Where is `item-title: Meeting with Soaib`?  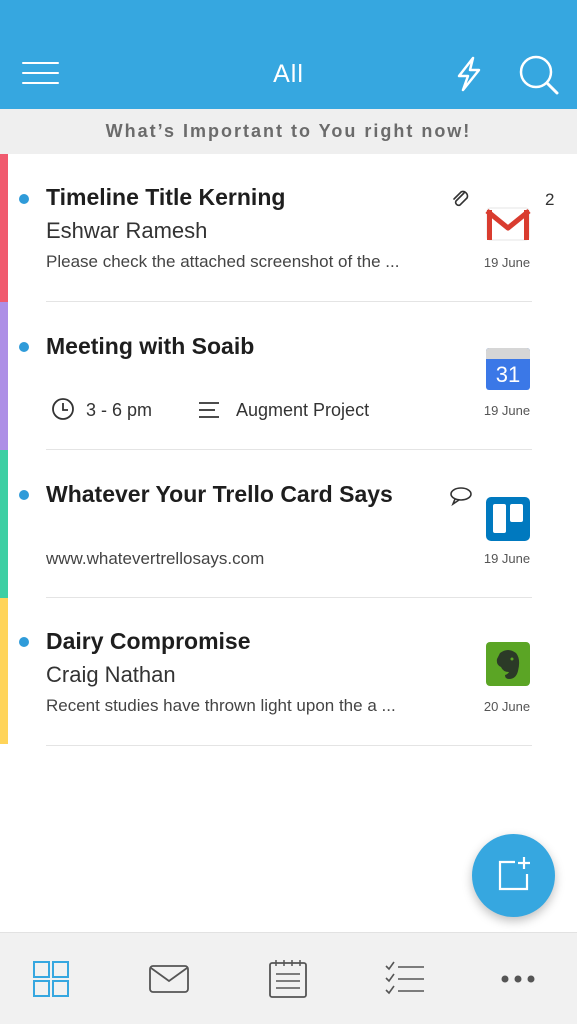 item-title: Meeting with Soaib is located at coordinates (150, 346).